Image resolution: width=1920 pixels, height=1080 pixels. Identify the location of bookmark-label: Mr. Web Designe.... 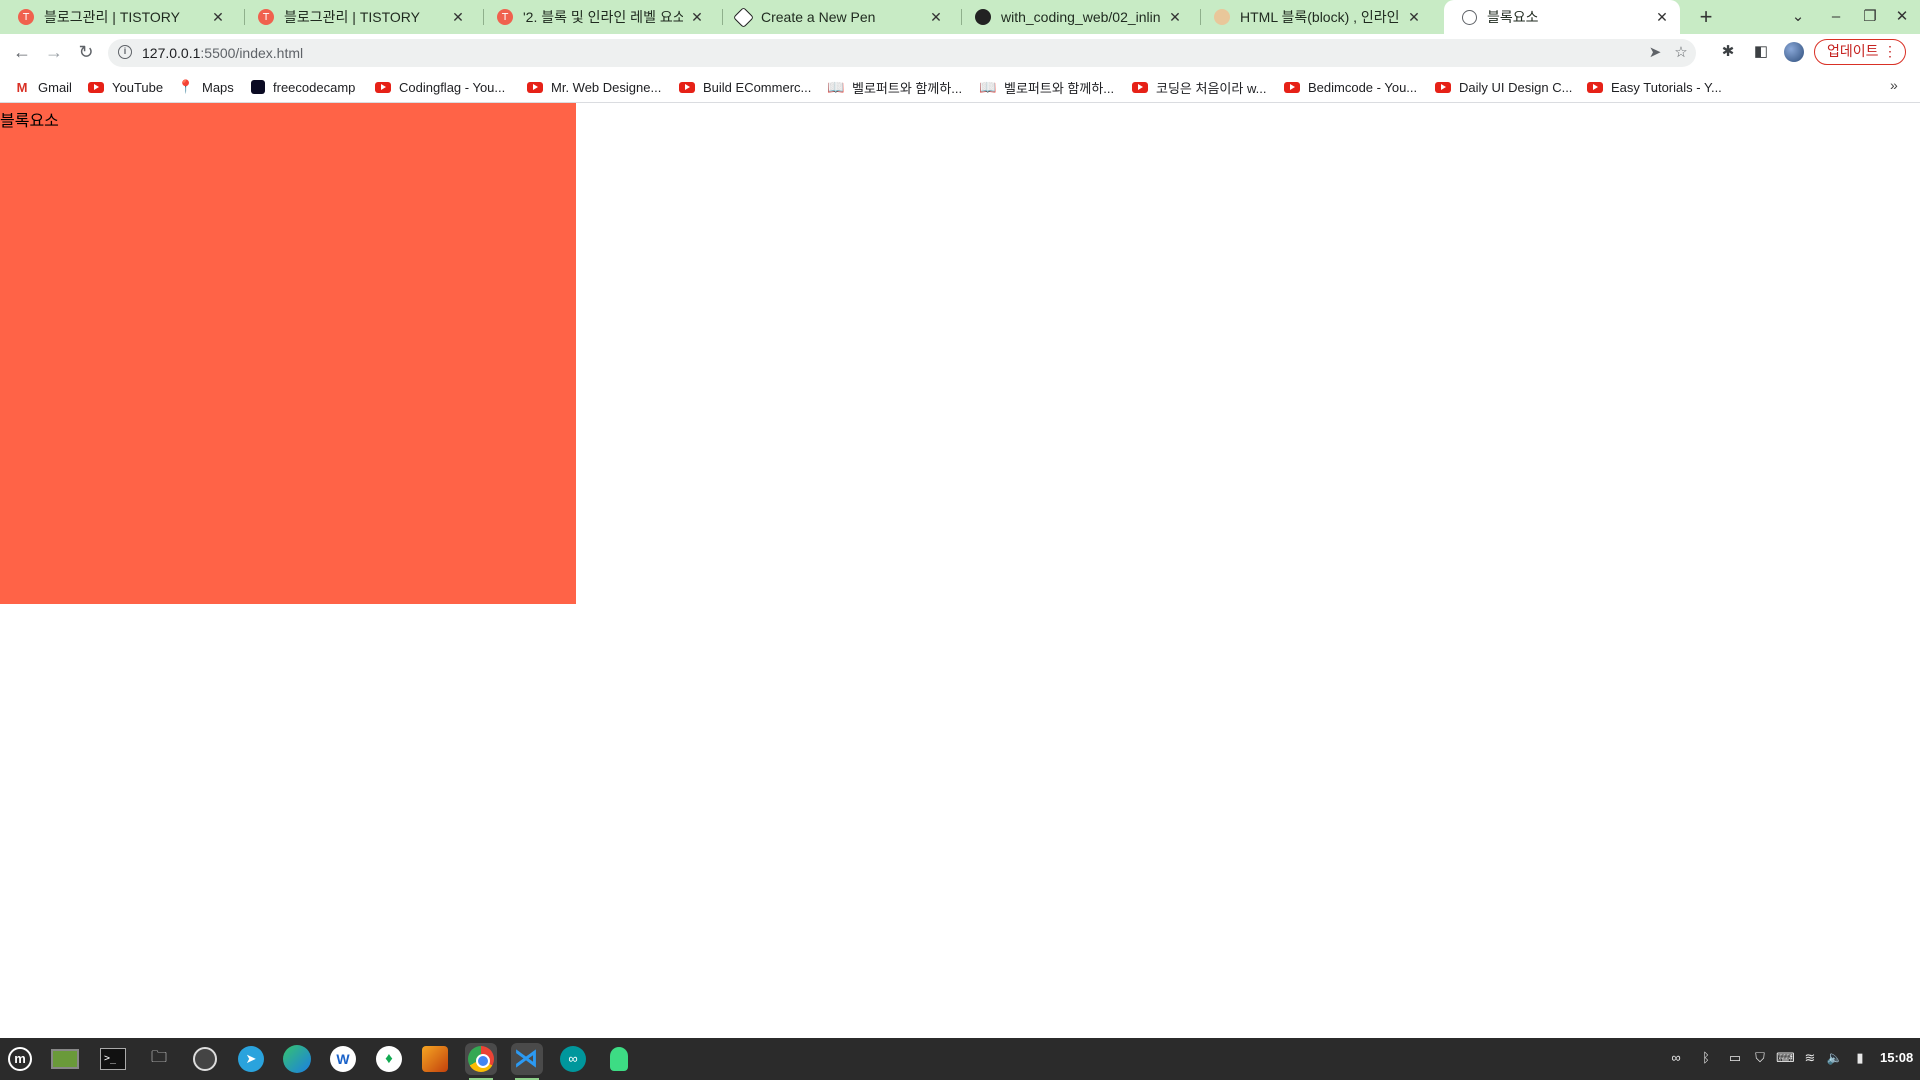
(606, 87).